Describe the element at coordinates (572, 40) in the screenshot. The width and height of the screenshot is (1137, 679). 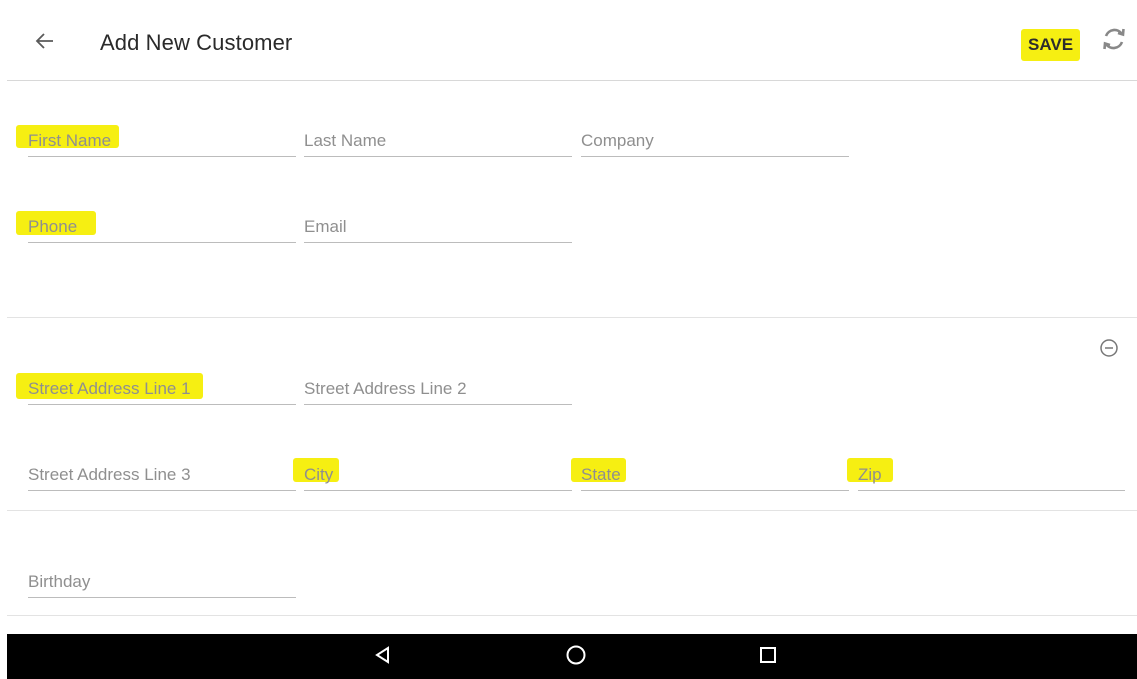
I see `app-bar: Add New Customer SAVE` at that location.